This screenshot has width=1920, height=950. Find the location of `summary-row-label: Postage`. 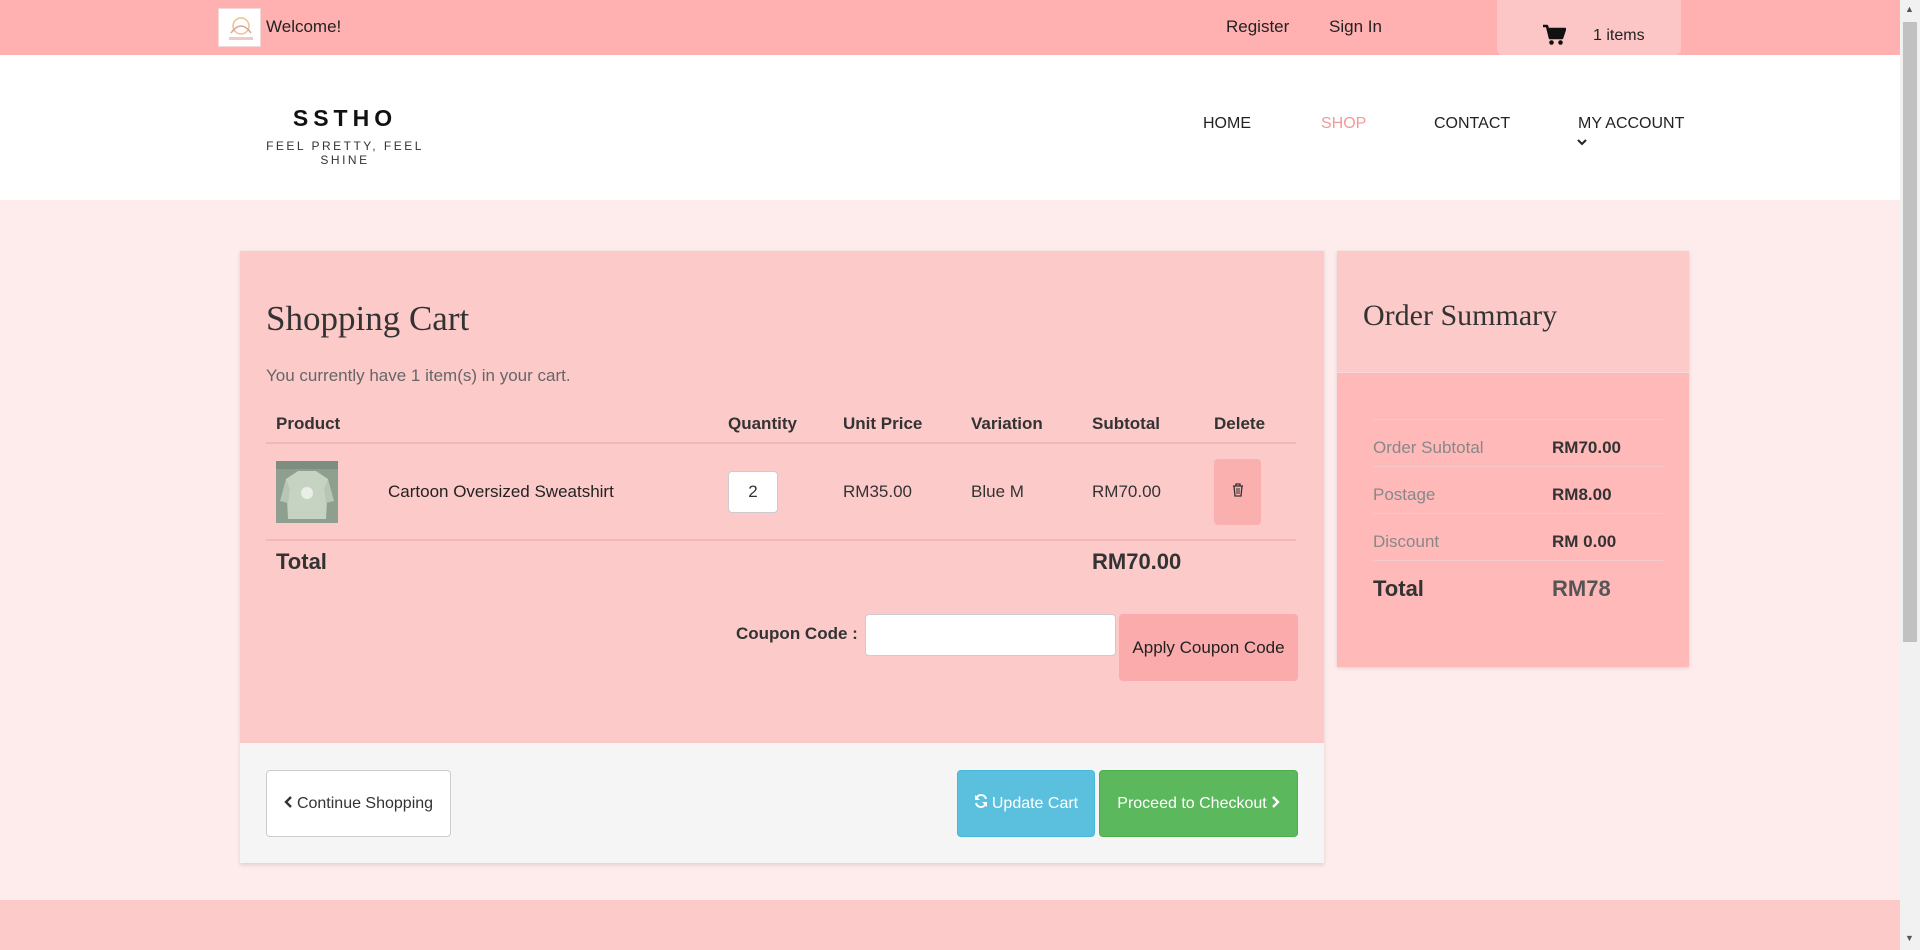

summary-row-label: Postage is located at coordinates (1404, 494).